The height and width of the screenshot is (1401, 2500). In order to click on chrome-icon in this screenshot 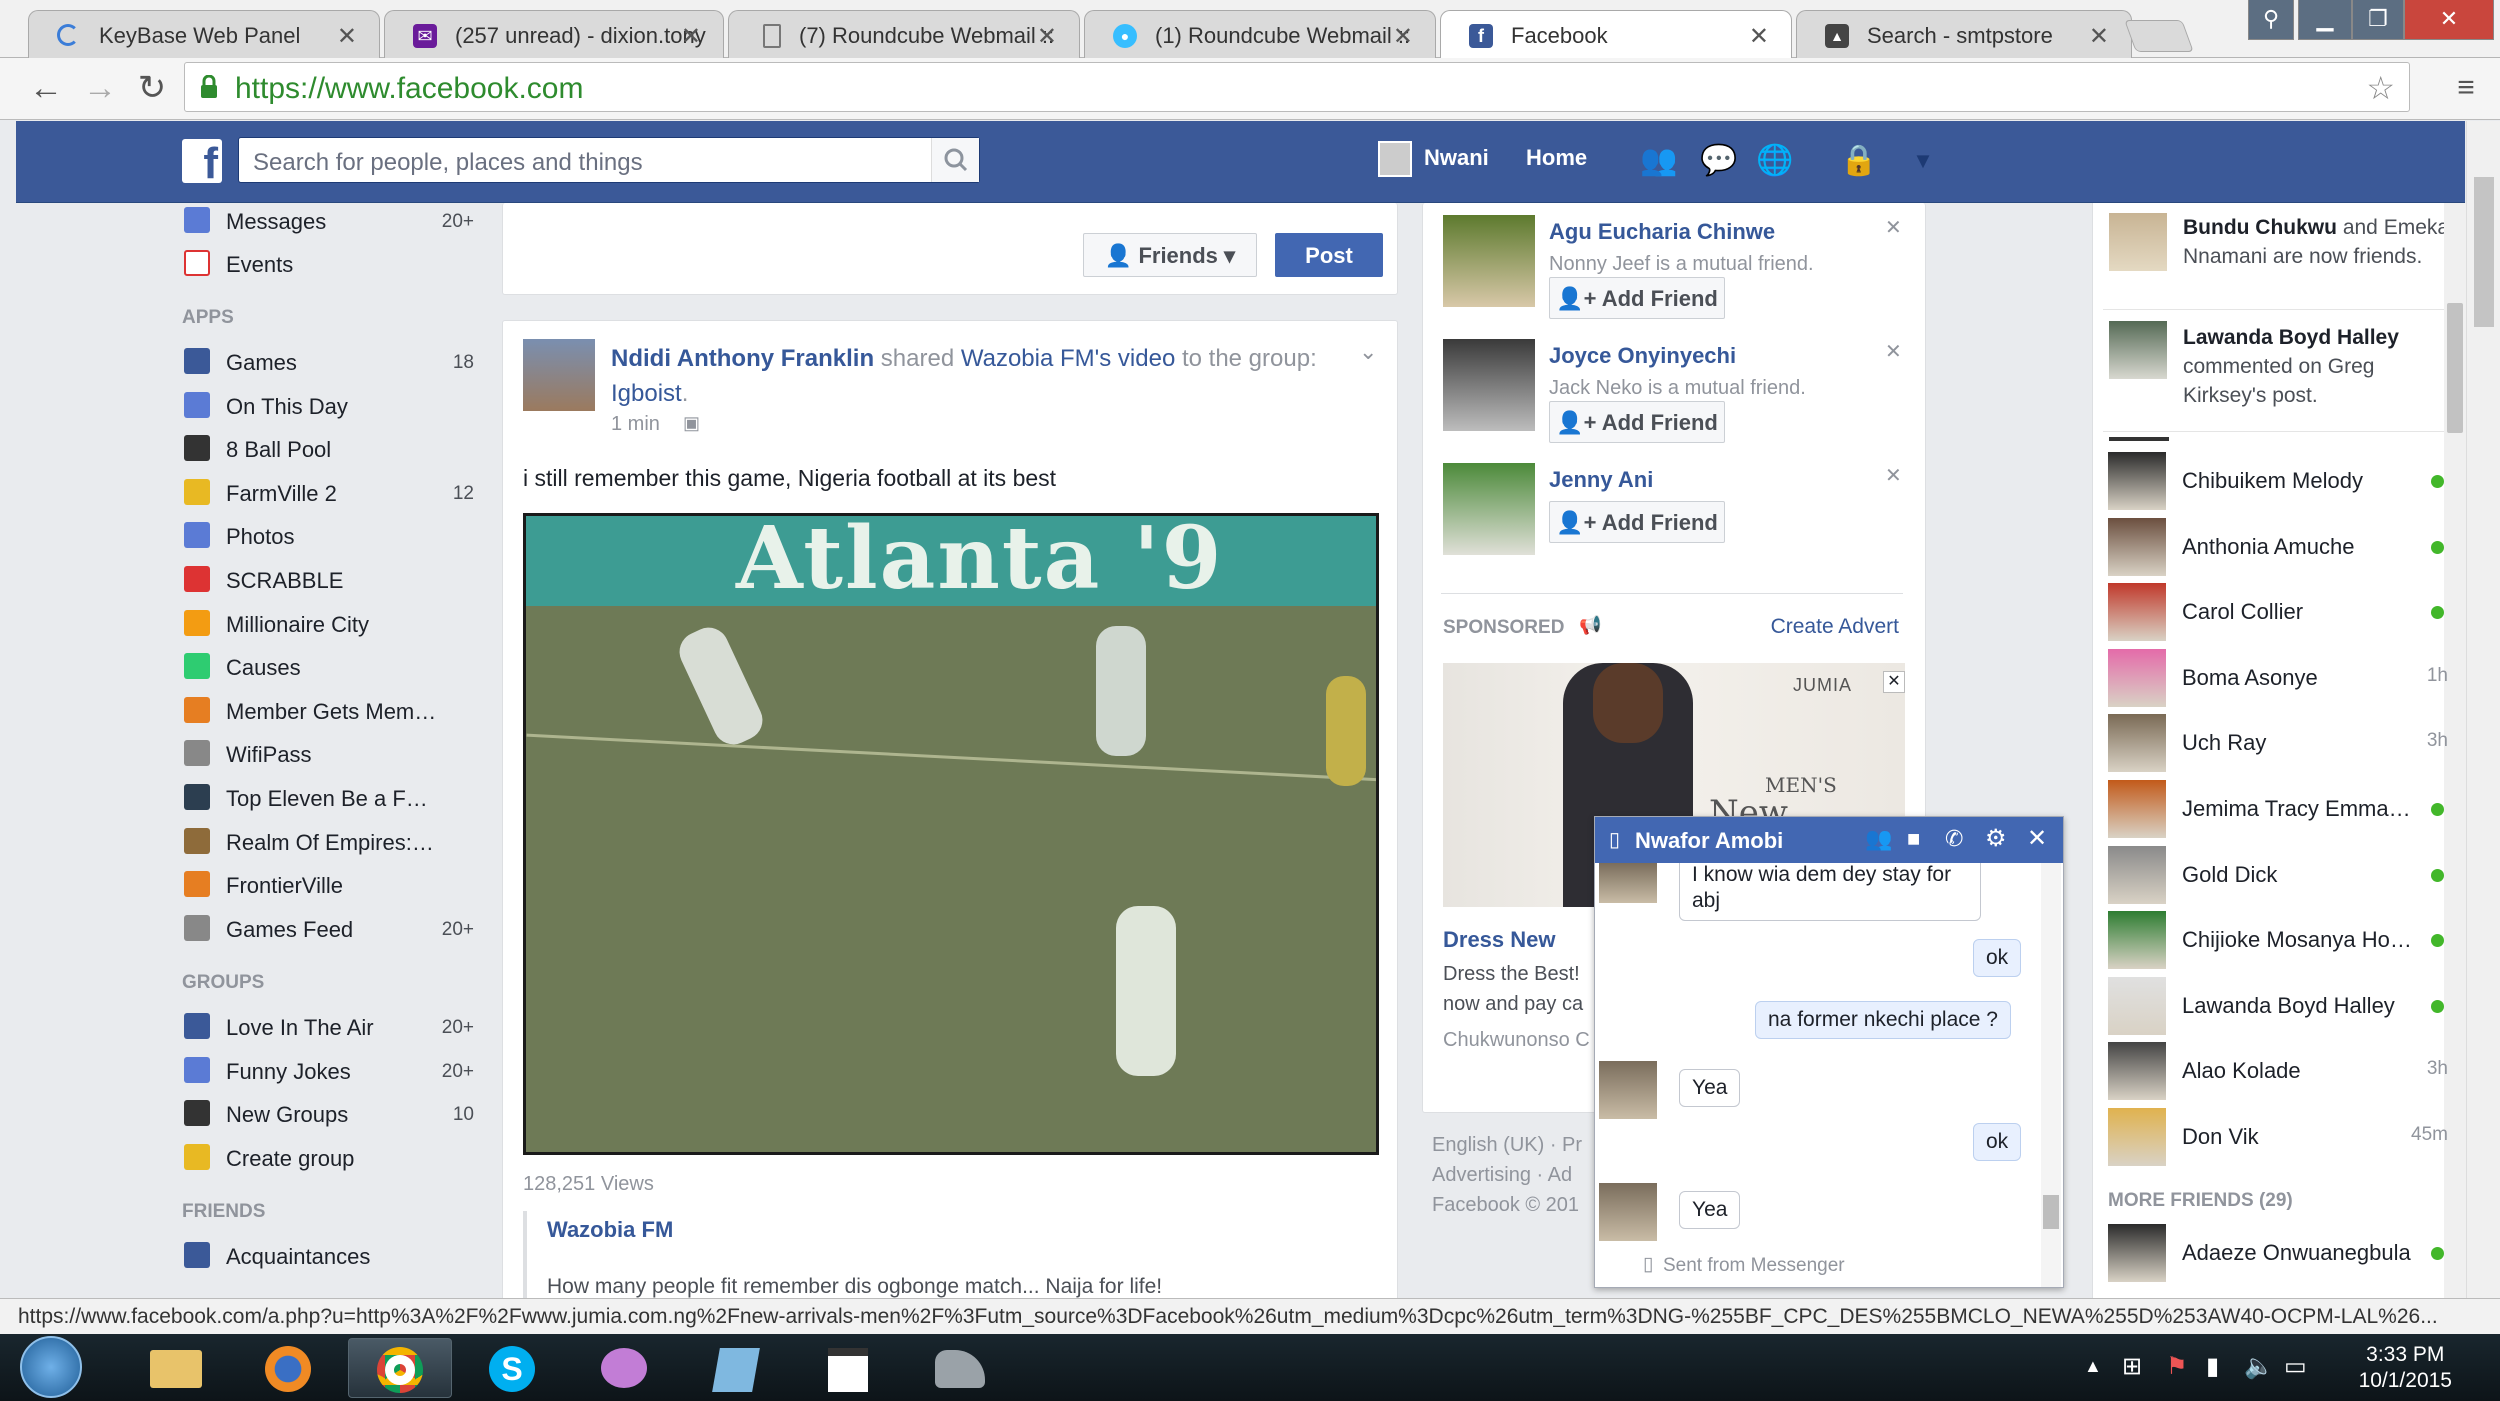, I will do `click(400, 1368)`.